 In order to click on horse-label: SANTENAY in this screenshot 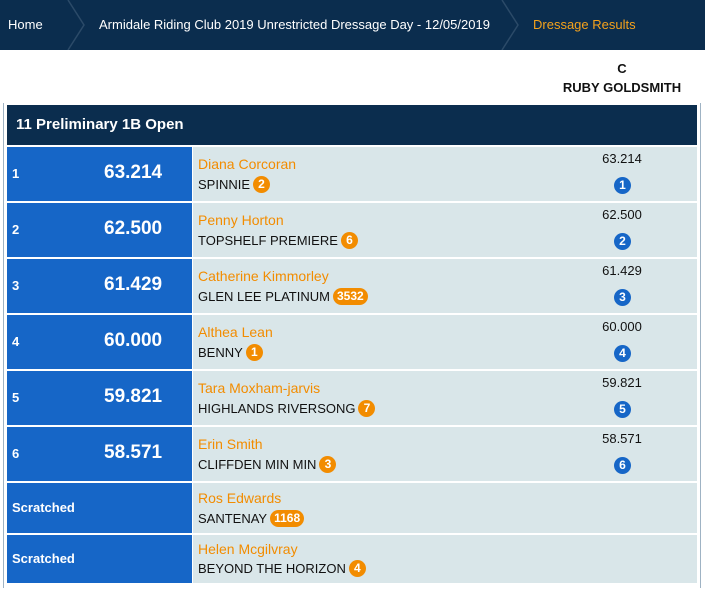, I will do `click(233, 518)`.